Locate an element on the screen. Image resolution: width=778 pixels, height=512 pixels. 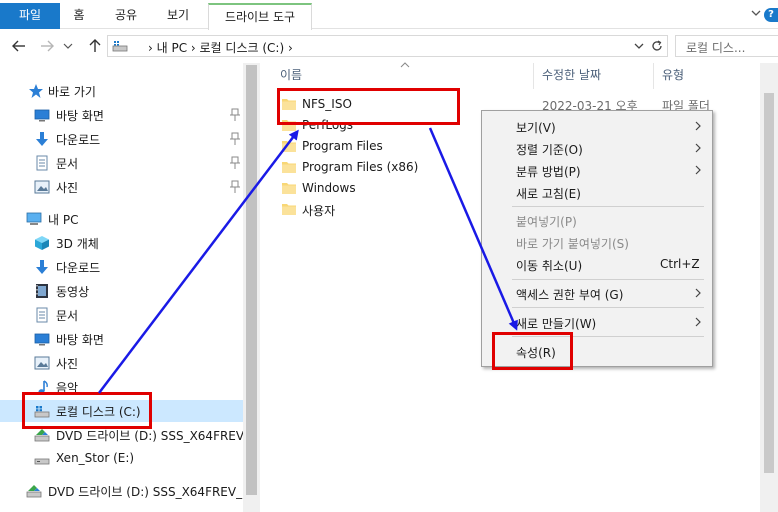
tab-drive-tools: 드라이브 도구 is located at coordinates (260, 16).